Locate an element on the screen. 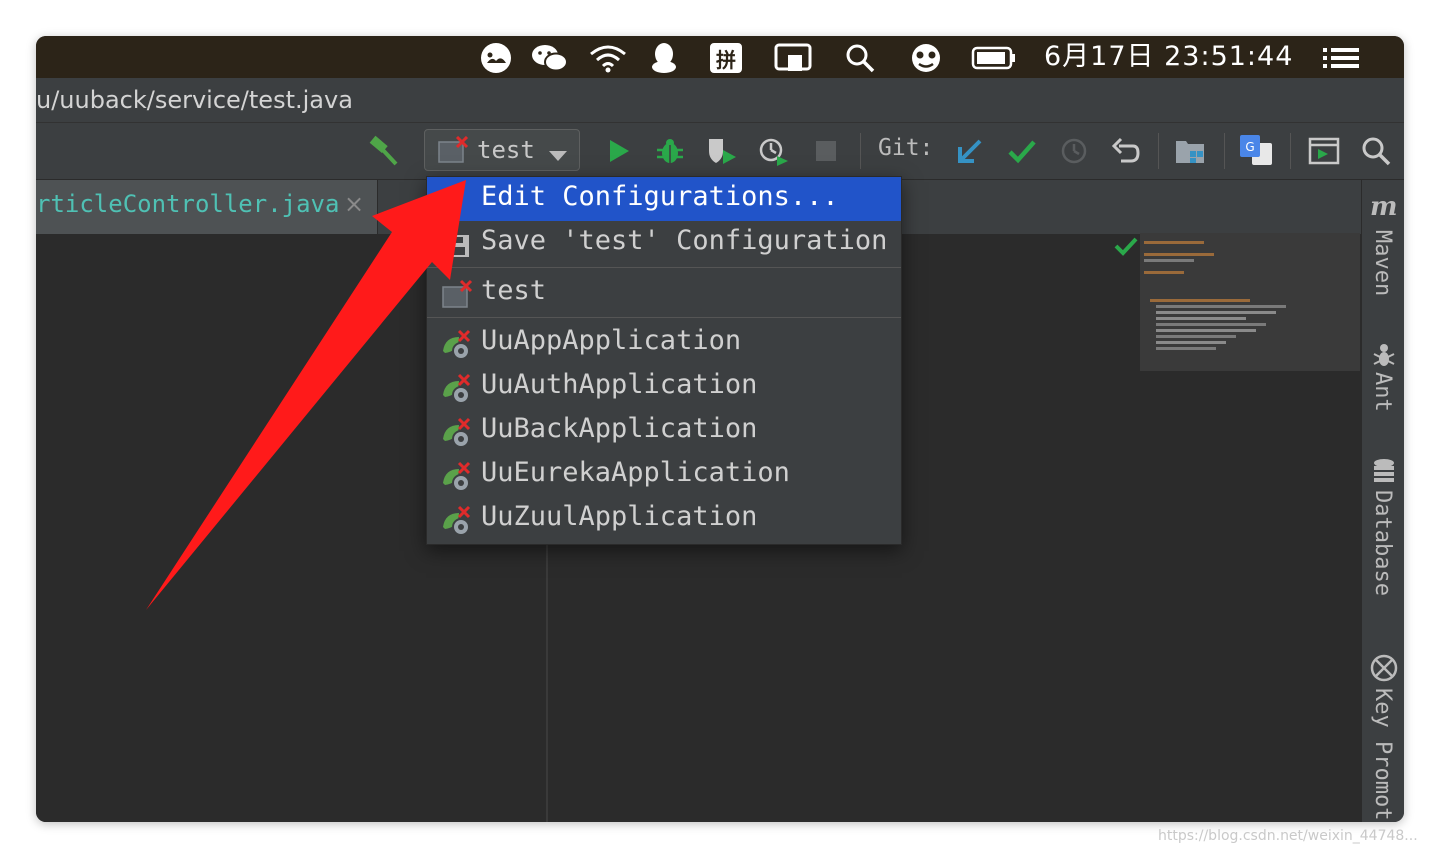  mac-menu-bar: 拼 6月17日 23:51:44 is located at coordinates (720, 57).